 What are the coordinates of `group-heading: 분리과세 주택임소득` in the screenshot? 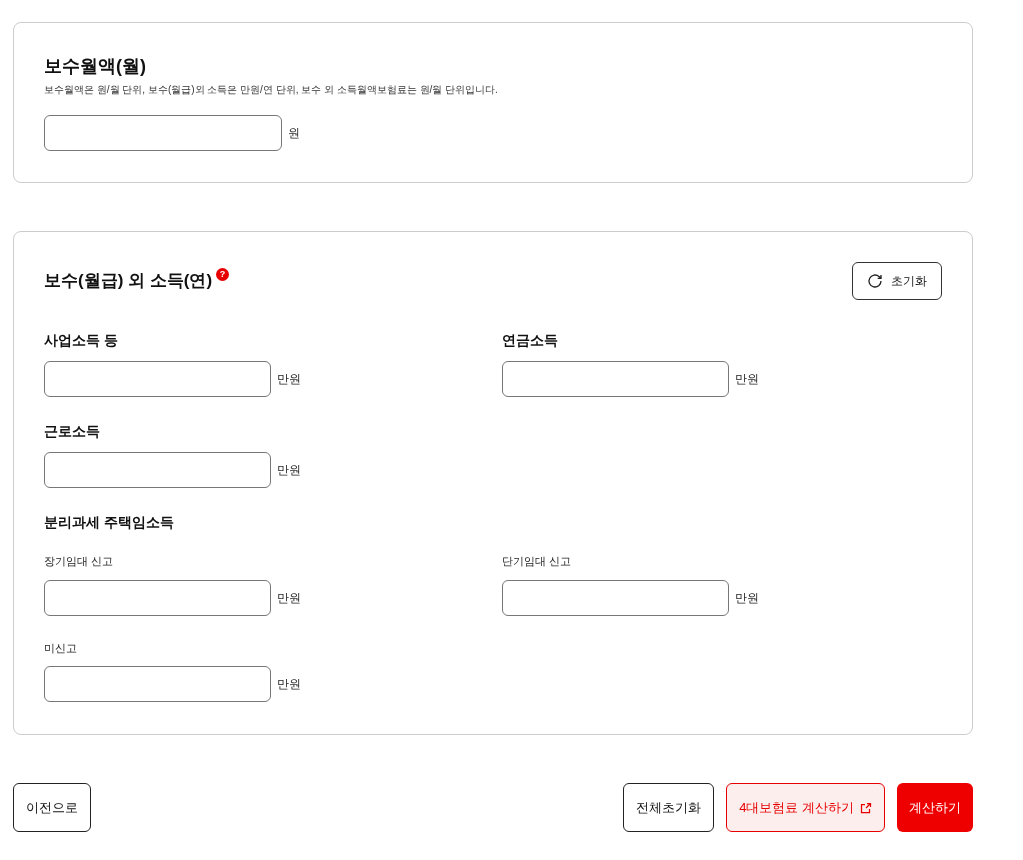 It's located at (109, 522).